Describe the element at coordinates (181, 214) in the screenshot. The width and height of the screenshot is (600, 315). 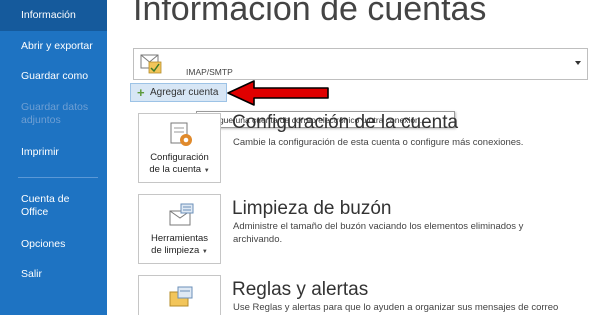
I see `cleanup-icon` at that location.